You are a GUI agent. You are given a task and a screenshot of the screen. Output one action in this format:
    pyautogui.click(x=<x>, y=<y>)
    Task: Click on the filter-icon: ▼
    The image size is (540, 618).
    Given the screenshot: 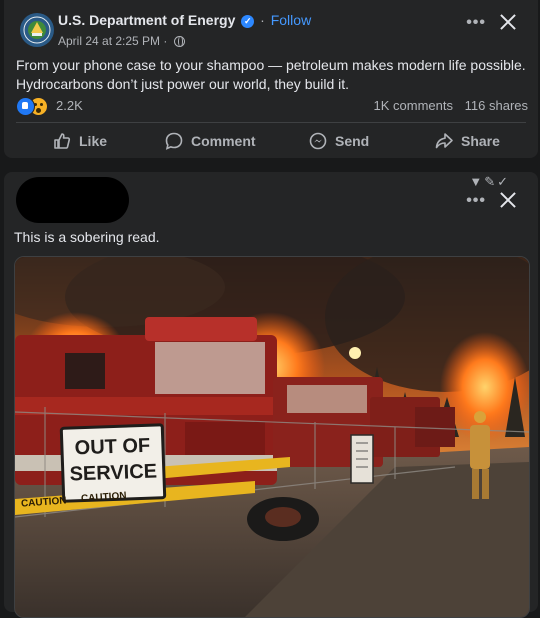 What is the action you would take?
    pyautogui.click(x=476, y=181)
    